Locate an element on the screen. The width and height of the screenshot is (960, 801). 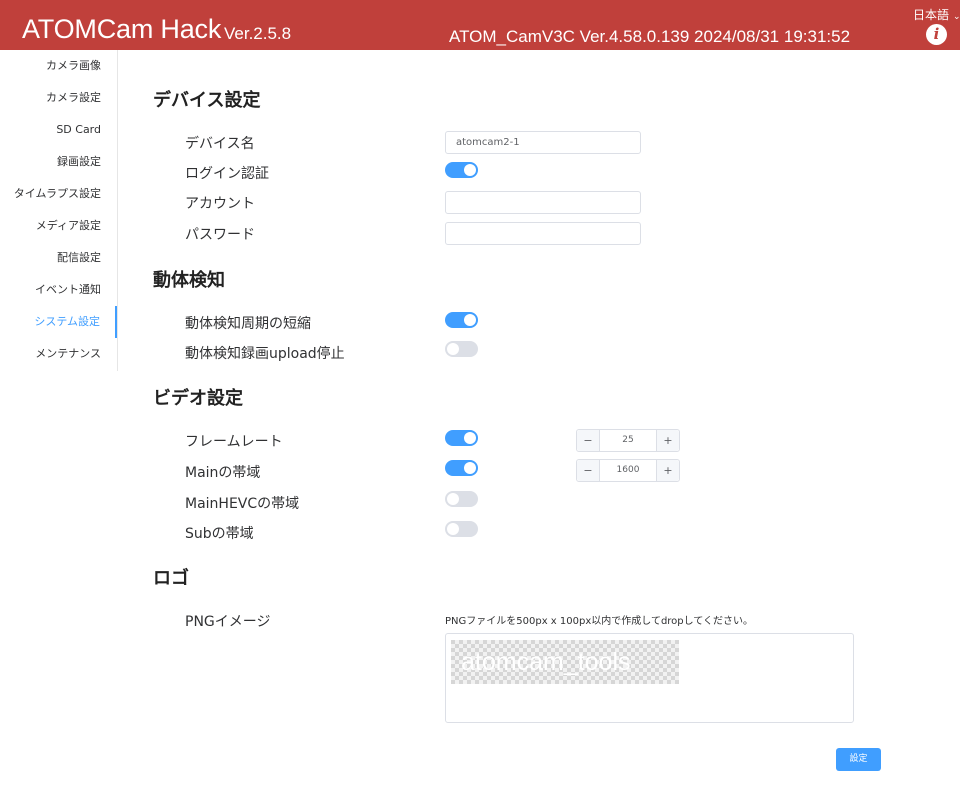
motion-section-title: 動体検知 is located at coordinates (189, 280).